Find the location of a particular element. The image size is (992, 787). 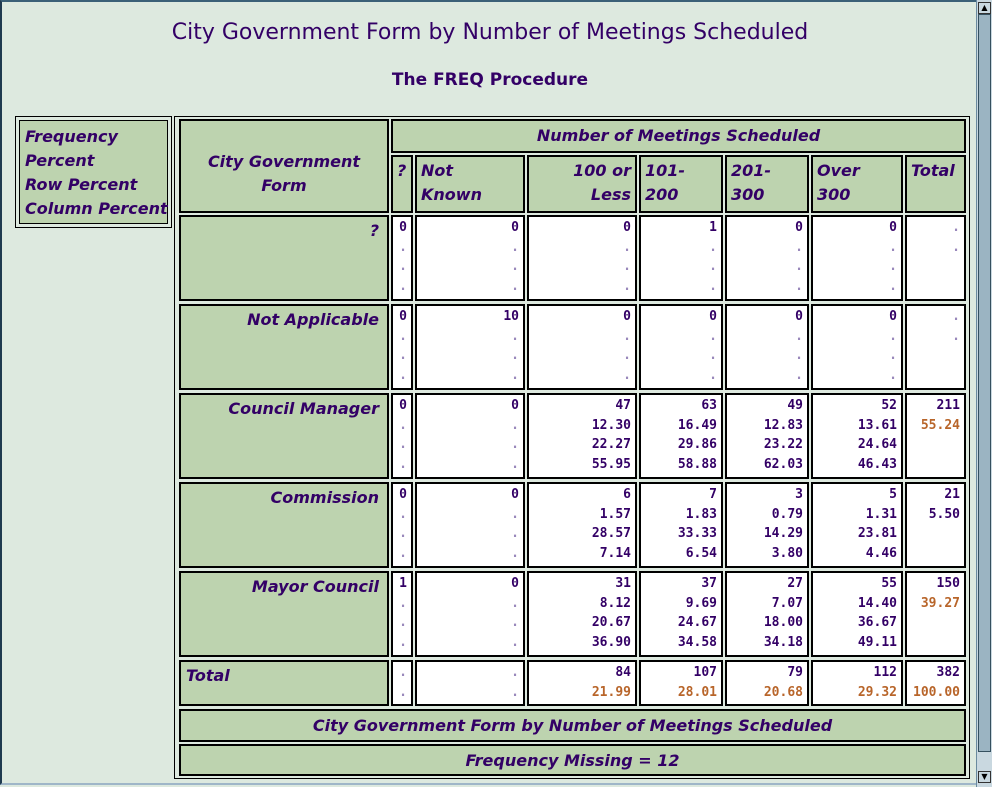

cell-frequency: 31 is located at coordinates (623, 583).